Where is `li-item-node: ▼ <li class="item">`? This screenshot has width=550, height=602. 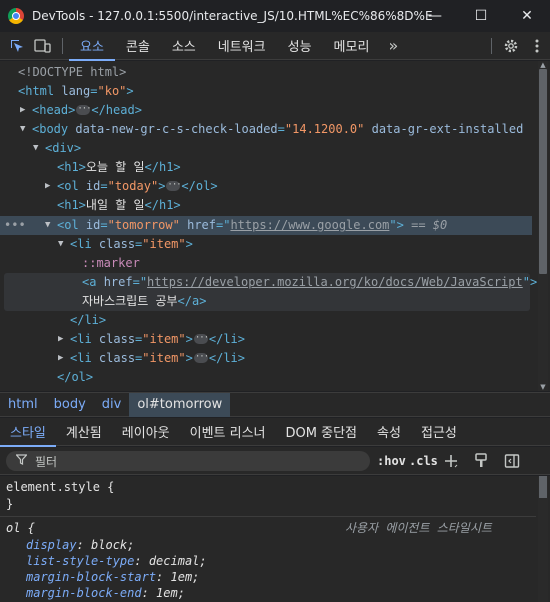
li-item-node: ▼ <li class="item"> is located at coordinates (125, 244).